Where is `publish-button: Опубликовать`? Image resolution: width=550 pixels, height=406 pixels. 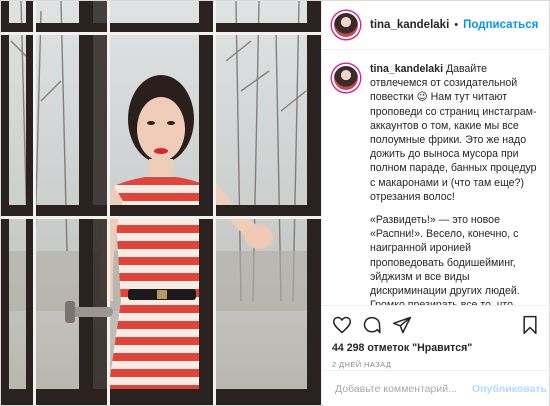
publish-button: Опубликовать is located at coordinates (509, 389).